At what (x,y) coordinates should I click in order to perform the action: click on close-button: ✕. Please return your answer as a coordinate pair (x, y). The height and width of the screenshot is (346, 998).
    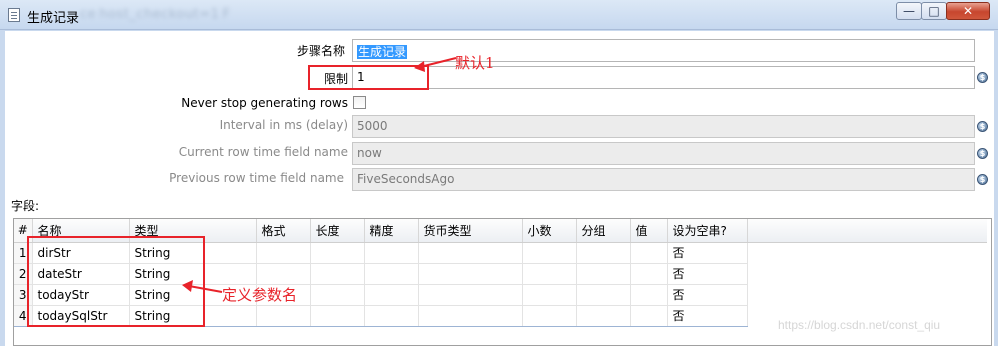
    Looking at the image, I should click on (968, 11).